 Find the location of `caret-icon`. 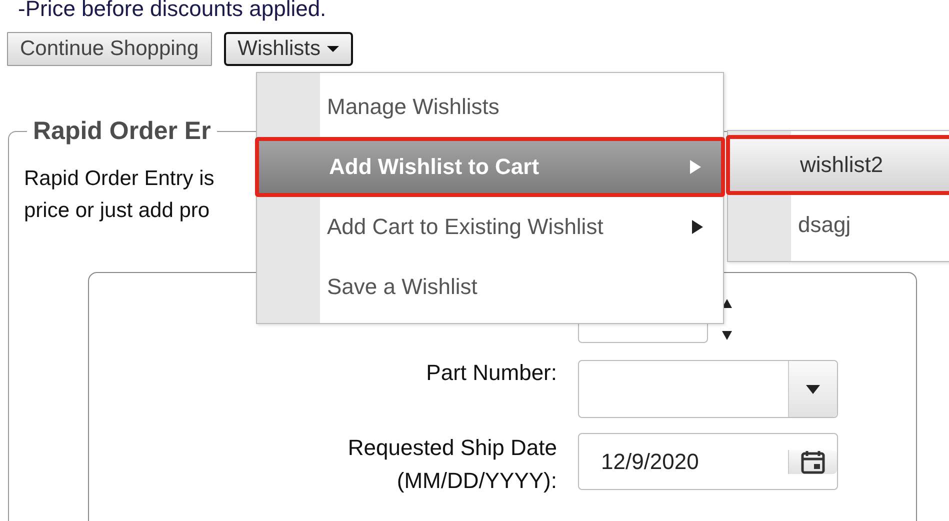

caret-icon is located at coordinates (332, 49).